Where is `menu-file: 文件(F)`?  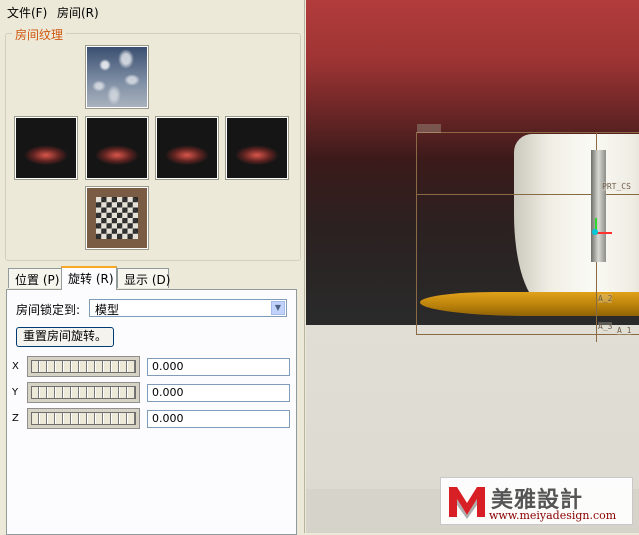
menu-file: 文件(F) is located at coordinates (27, 12).